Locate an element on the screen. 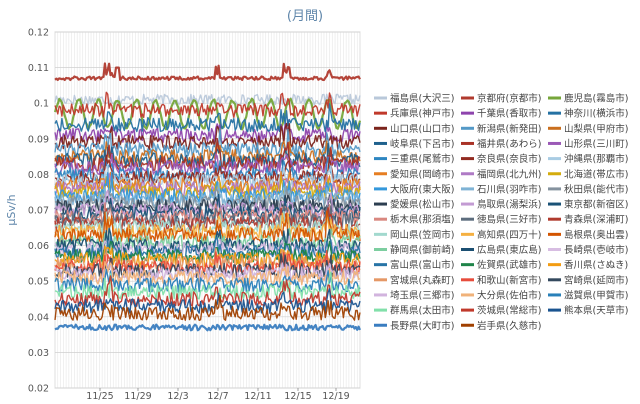  legend-label: 秋田県(能代市) is located at coordinates (596, 189).